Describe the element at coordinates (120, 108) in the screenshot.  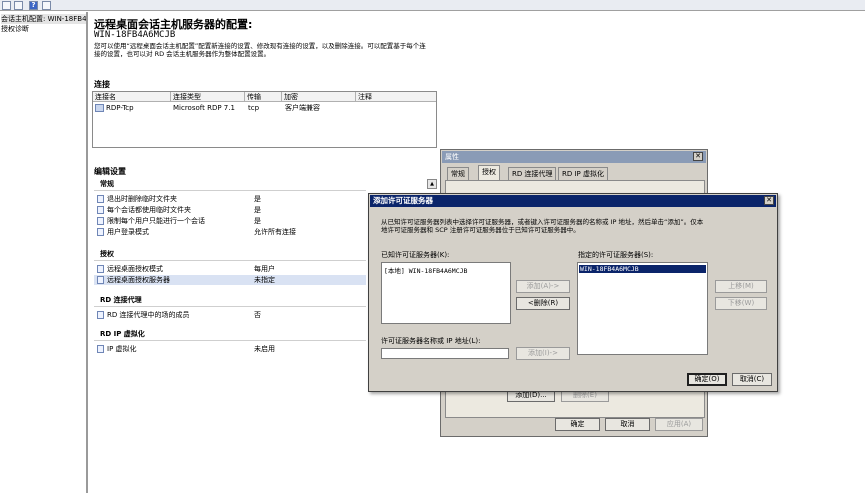
I see `cell-name: RDP-Tcp` at that location.